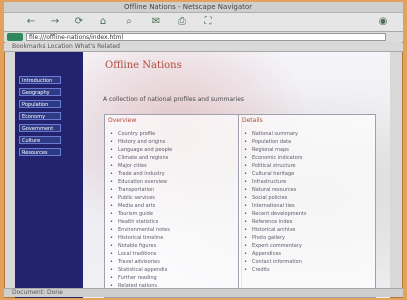  What do you see at coordinates (103, 22) in the screenshot?
I see `home-button: ⌂` at bounding box center [103, 22].